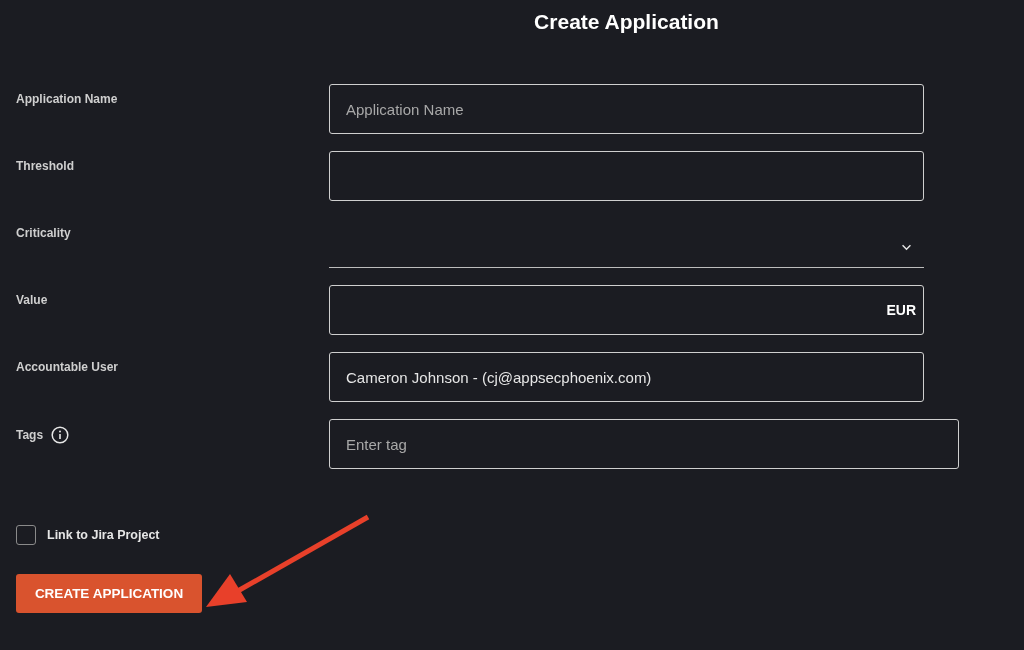 Image resolution: width=1024 pixels, height=650 pixels. Describe the element at coordinates (906, 247) in the screenshot. I see `chevron-down-icon` at that location.